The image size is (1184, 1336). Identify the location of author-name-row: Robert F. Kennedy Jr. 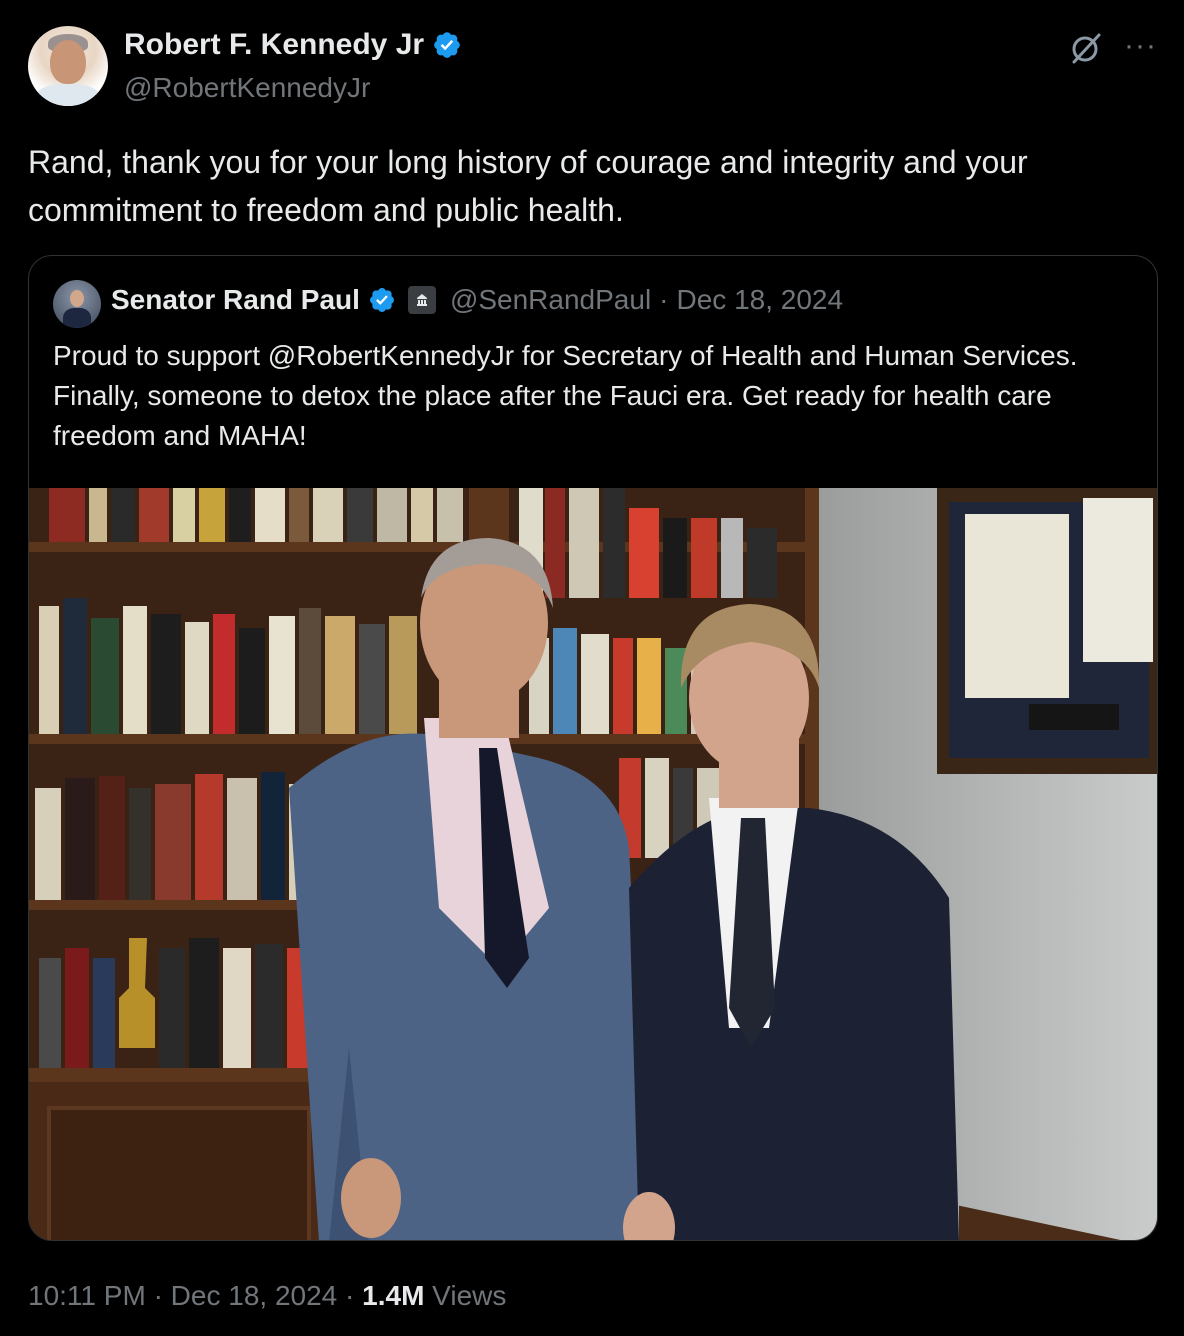
(293, 45).